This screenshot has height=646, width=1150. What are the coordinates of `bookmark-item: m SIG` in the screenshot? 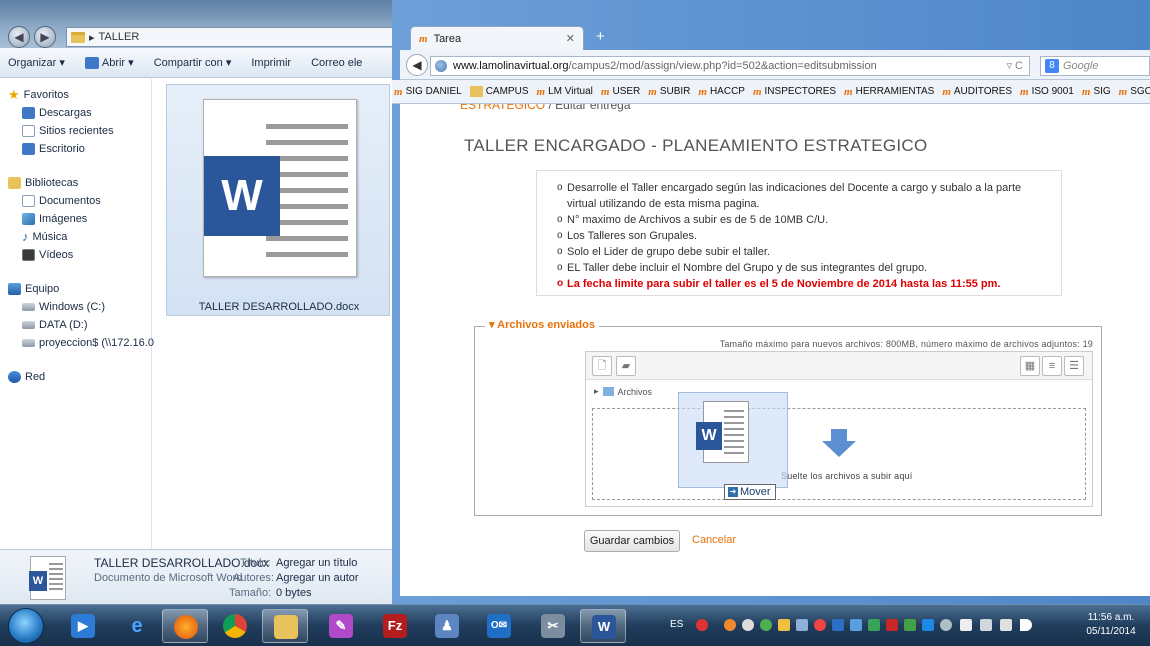 It's located at (1096, 92).